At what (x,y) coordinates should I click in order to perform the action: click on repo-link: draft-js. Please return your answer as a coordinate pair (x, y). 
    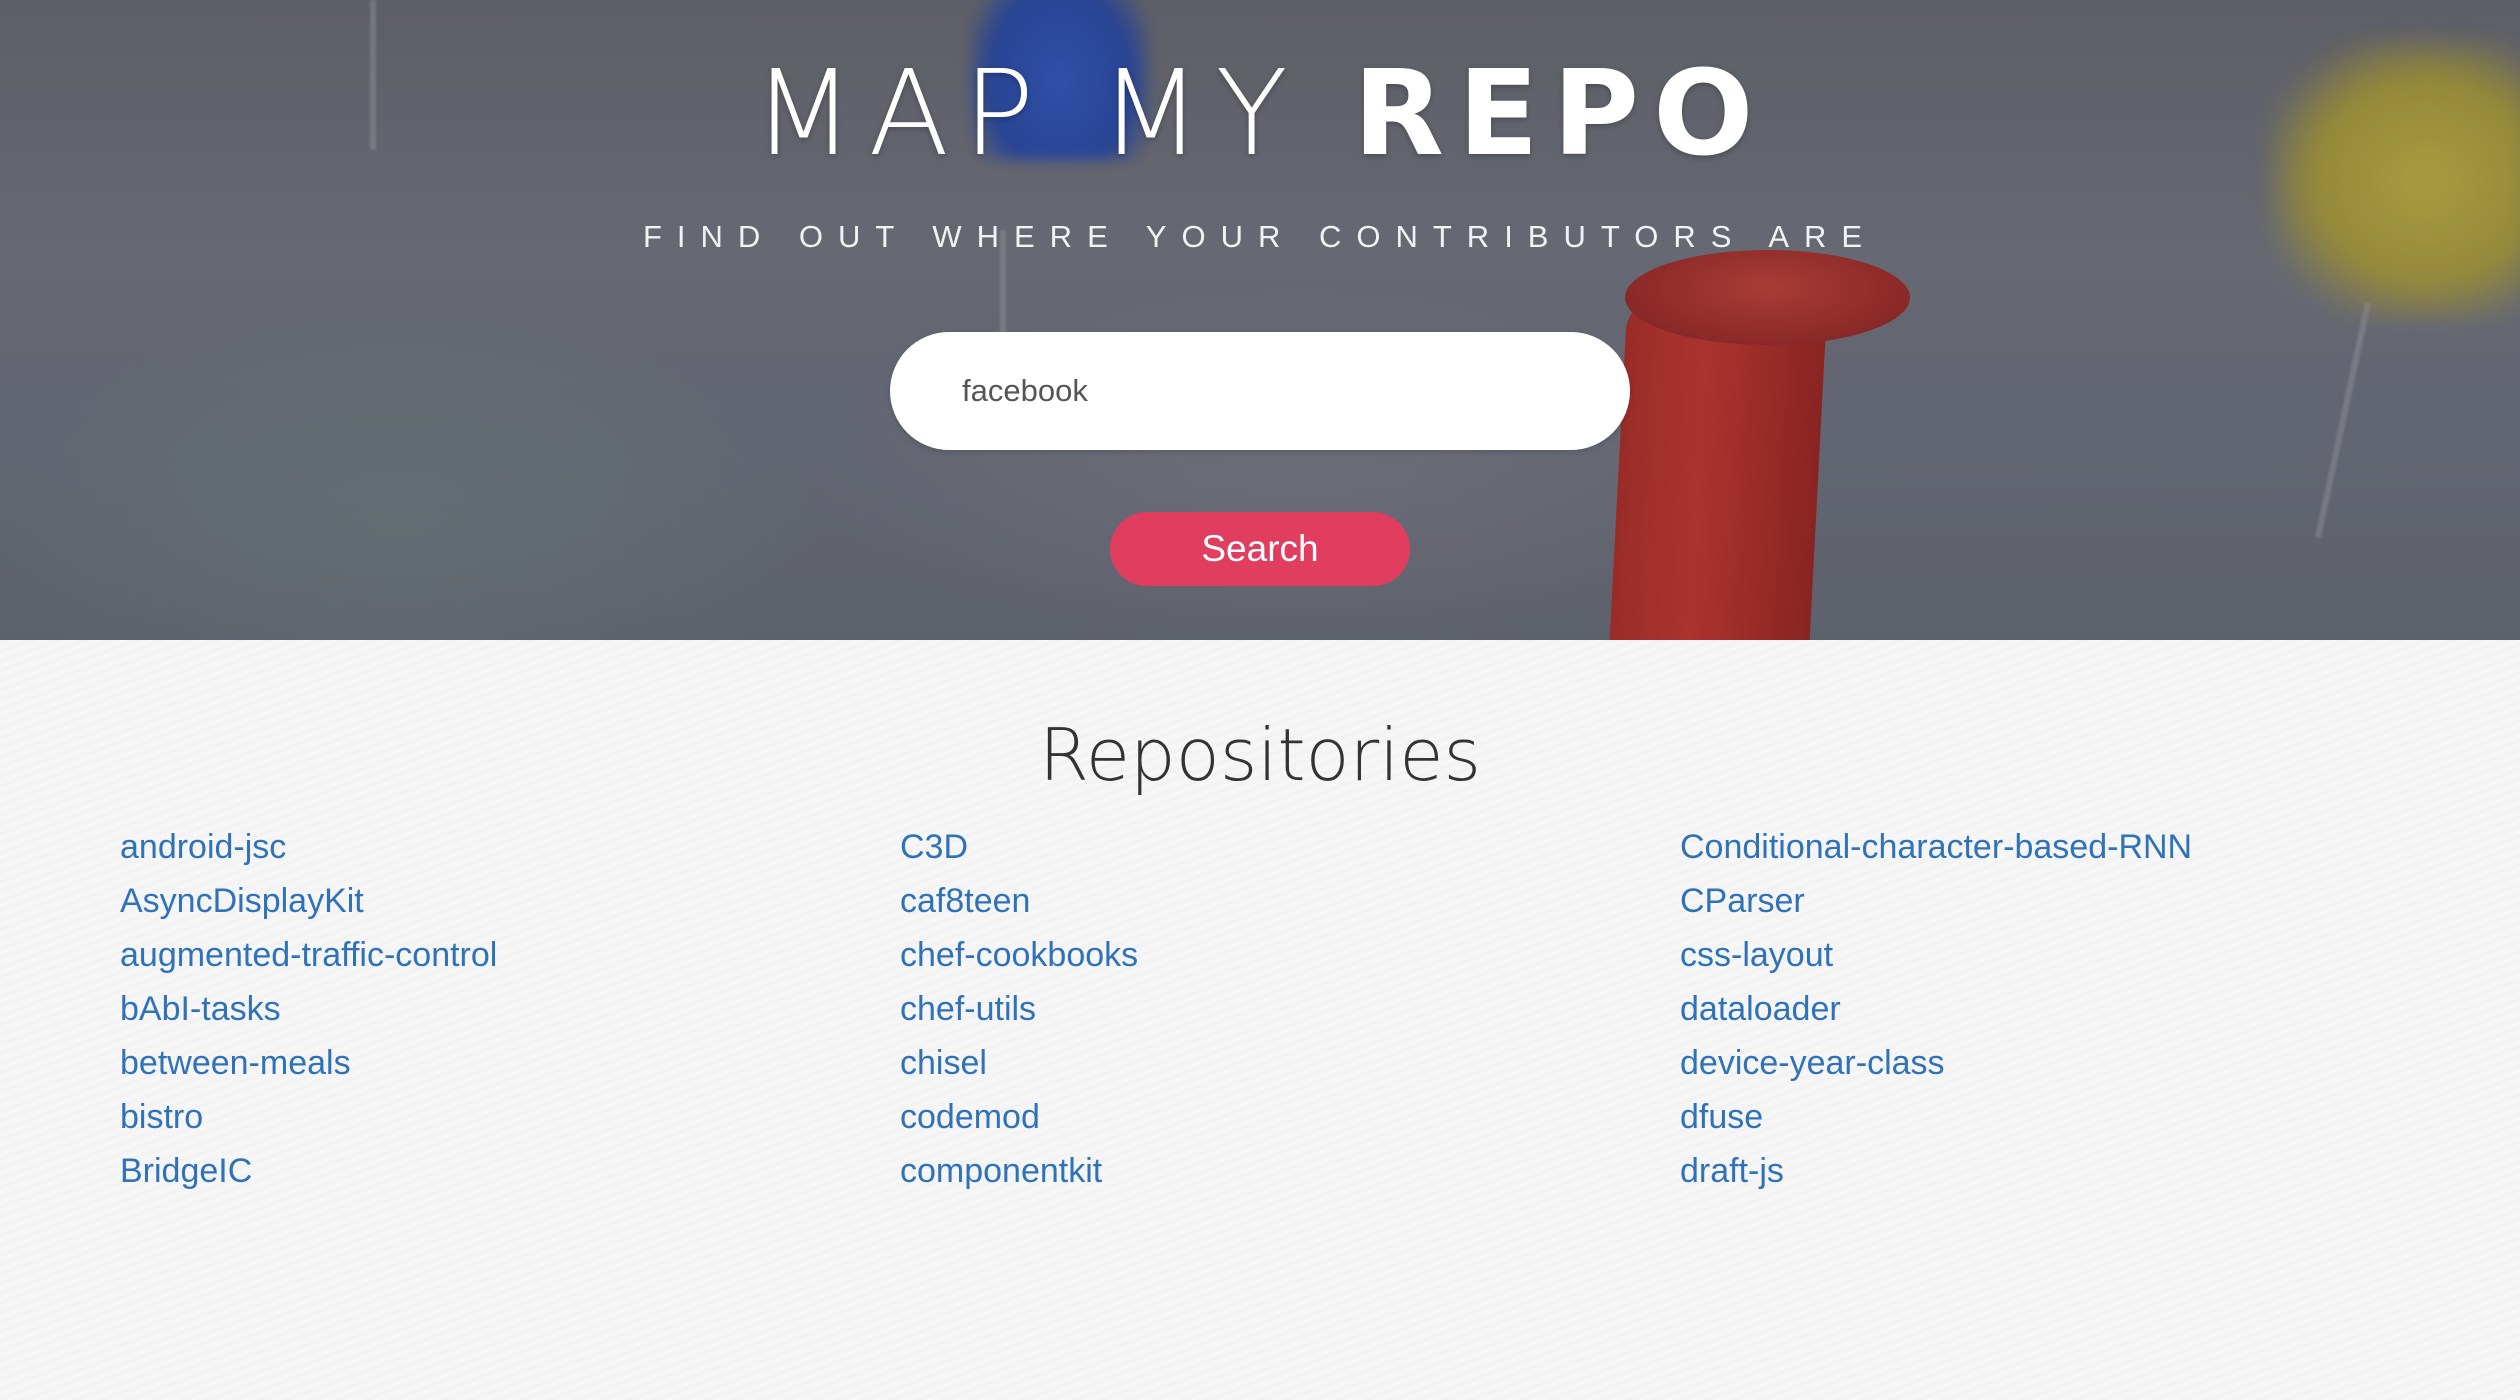
    Looking at the image, I should click on (1732, 1171).